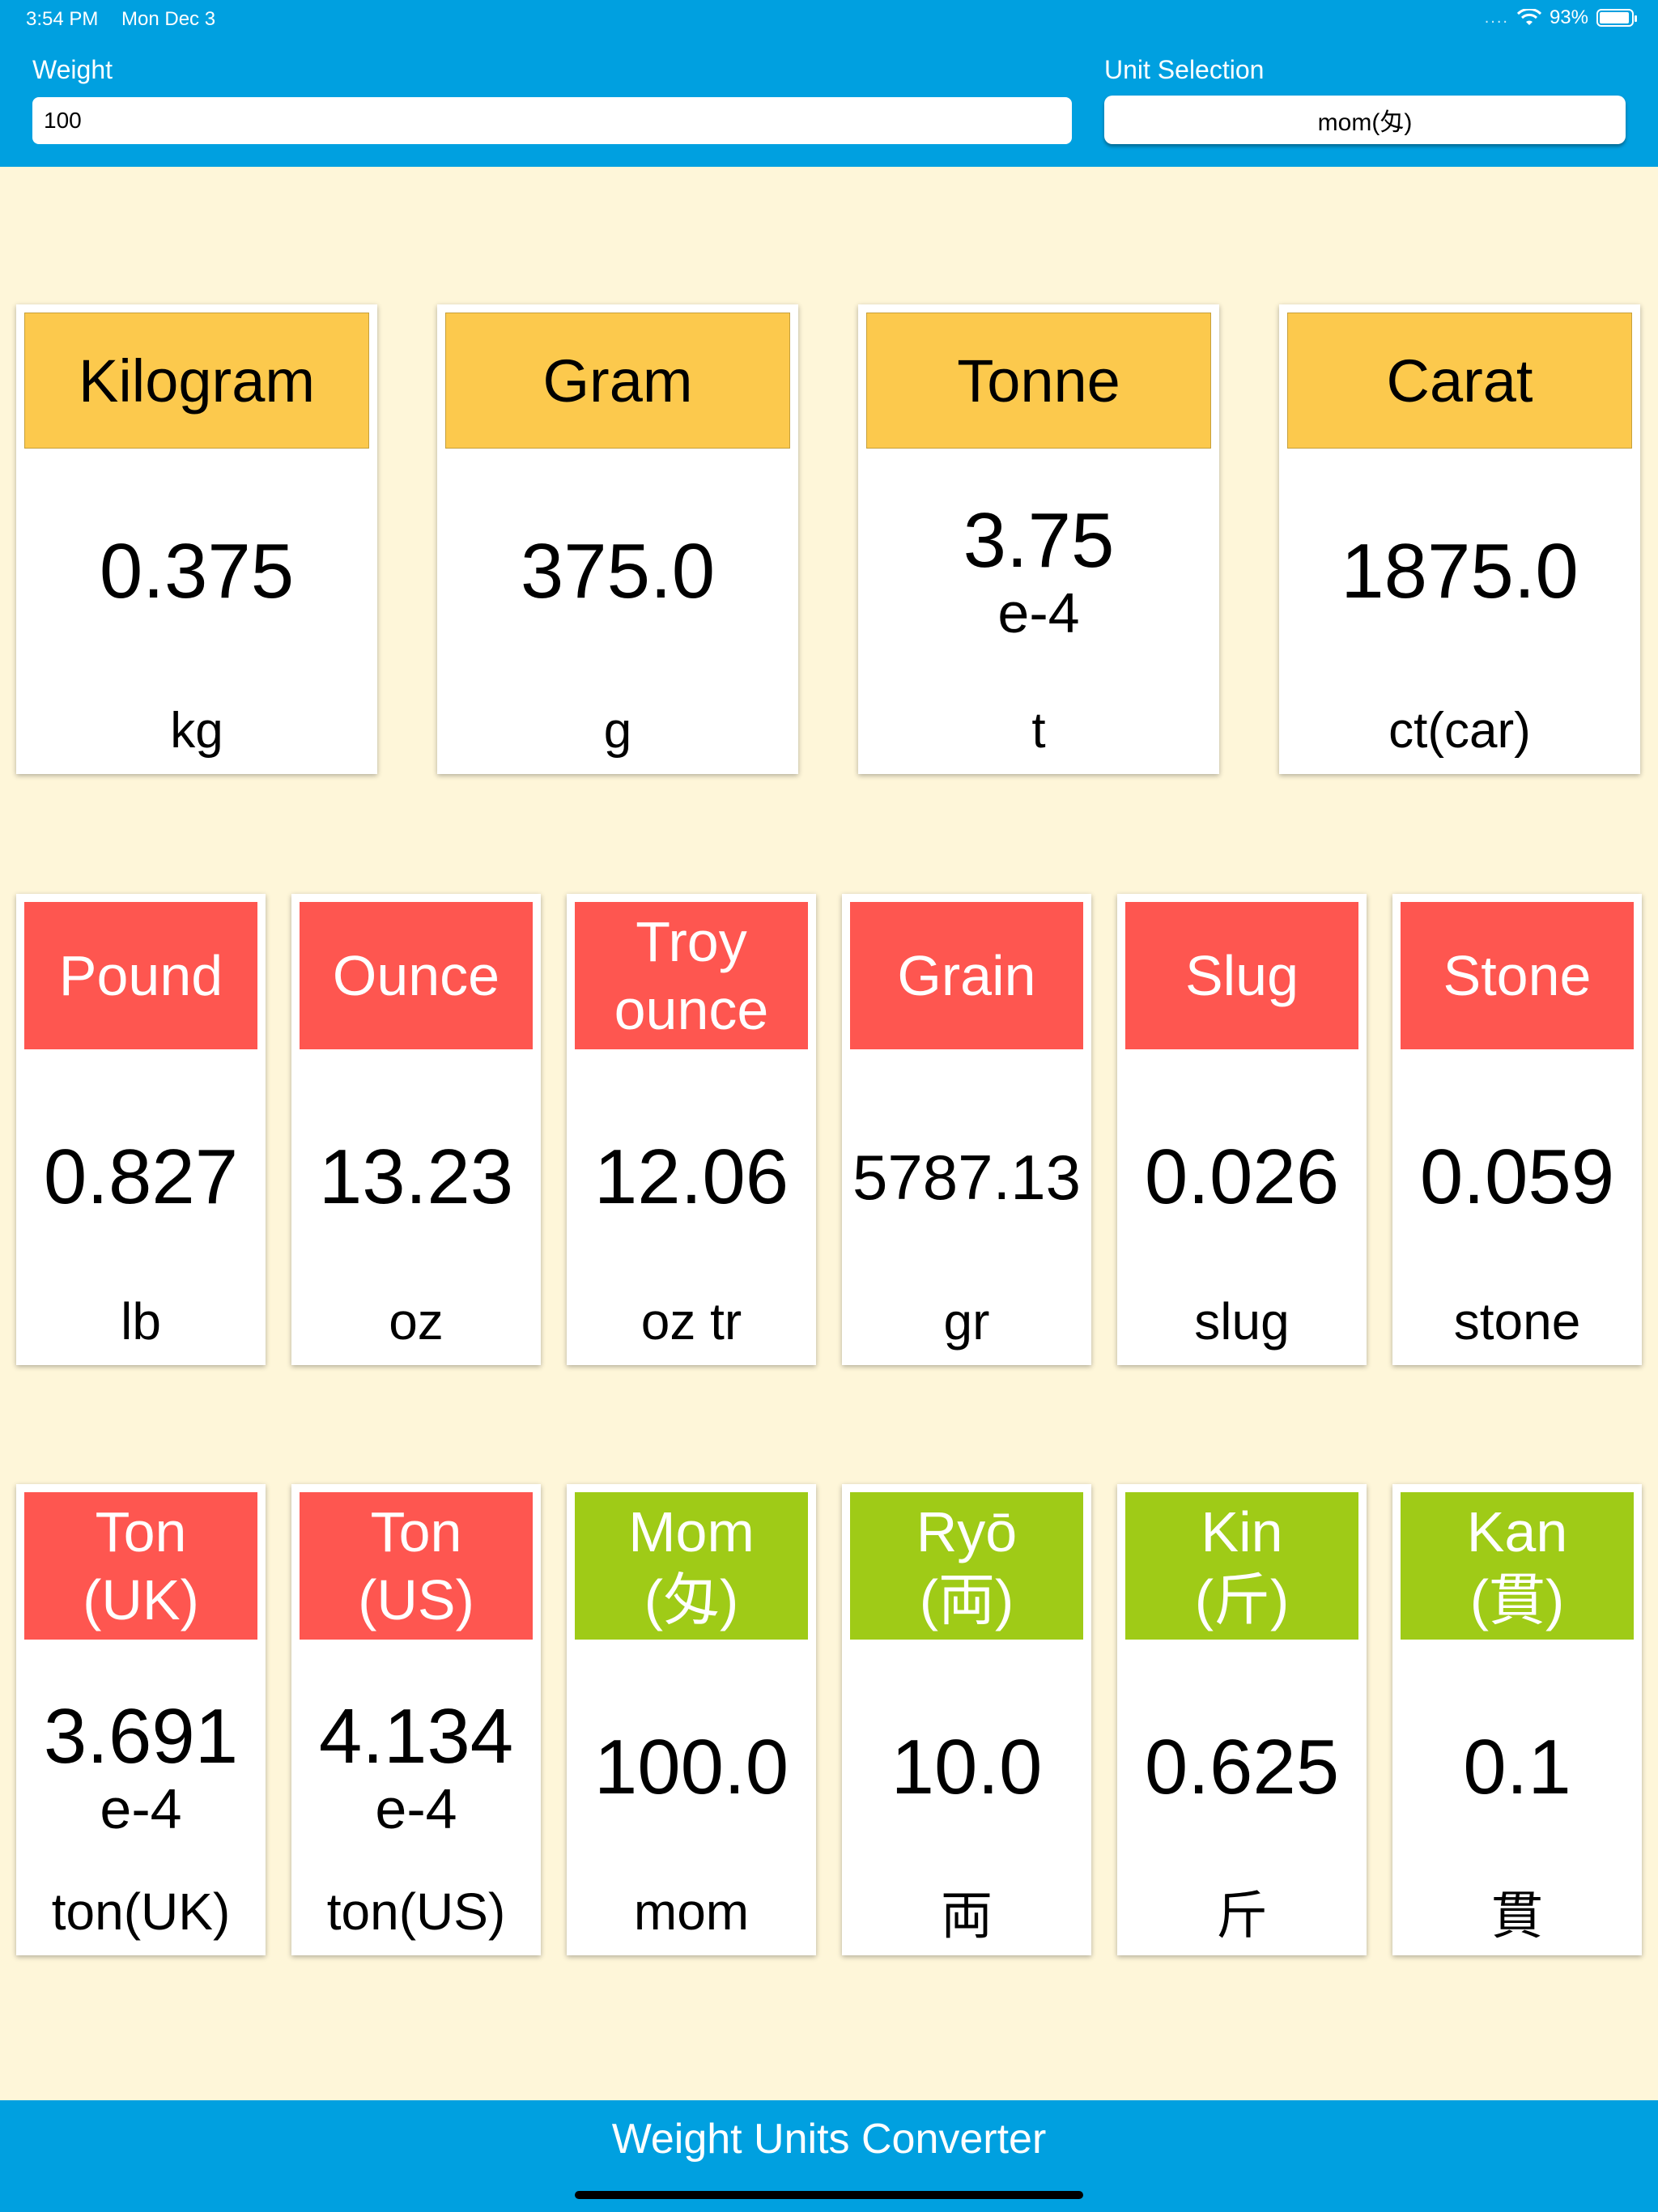 The width and height of the screenshot is (1658, 2212). I want to click on unit-card-symbol: 斤, so click(1242, 1916).